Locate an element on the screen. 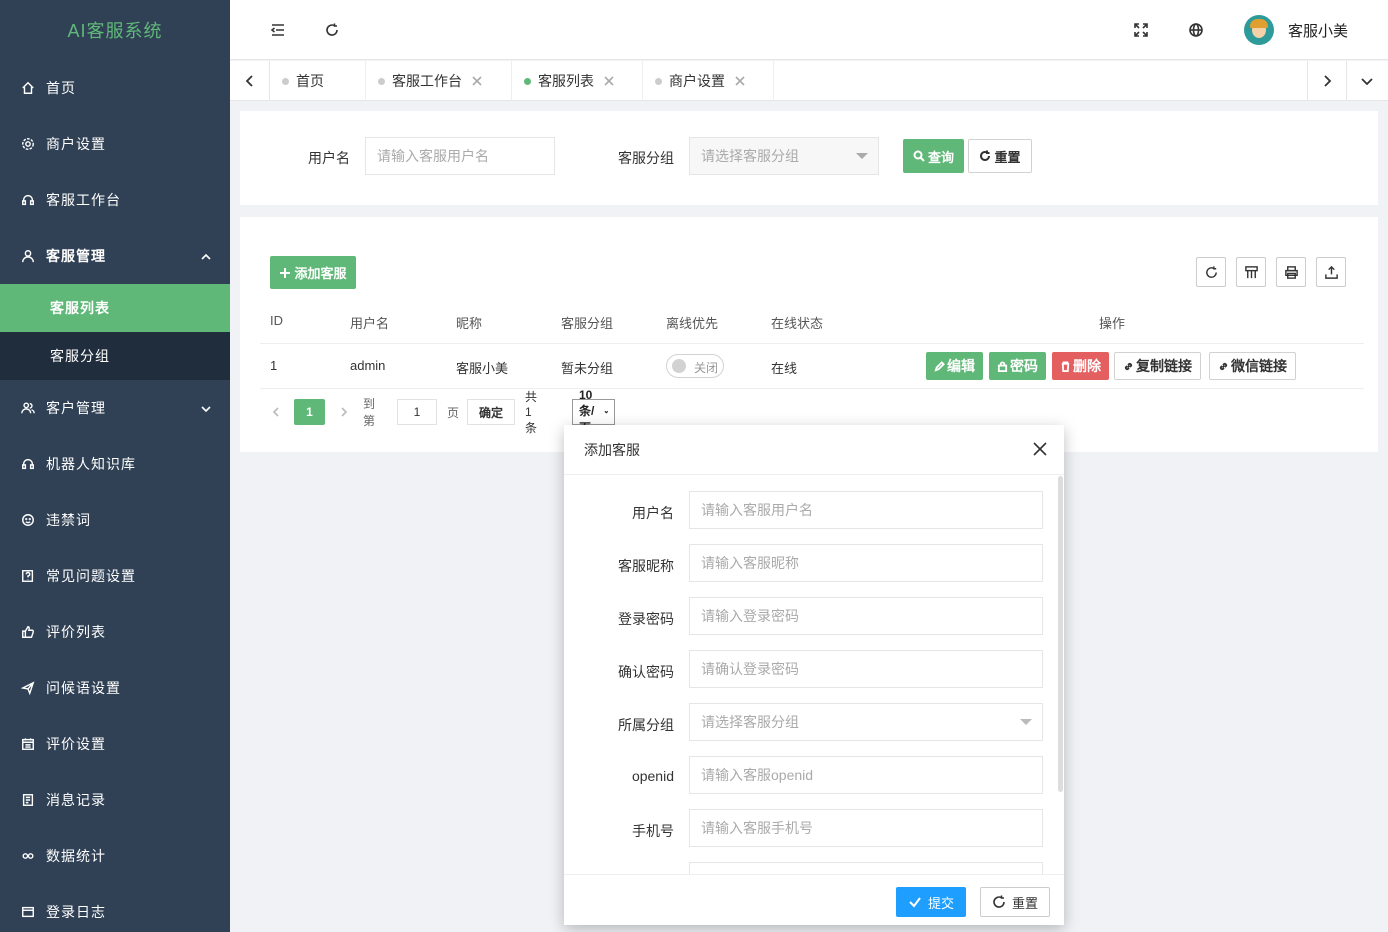 Image resolution: width=1388 pixels, height=932 pixels. link-icon is located at coordinates (28, 856).